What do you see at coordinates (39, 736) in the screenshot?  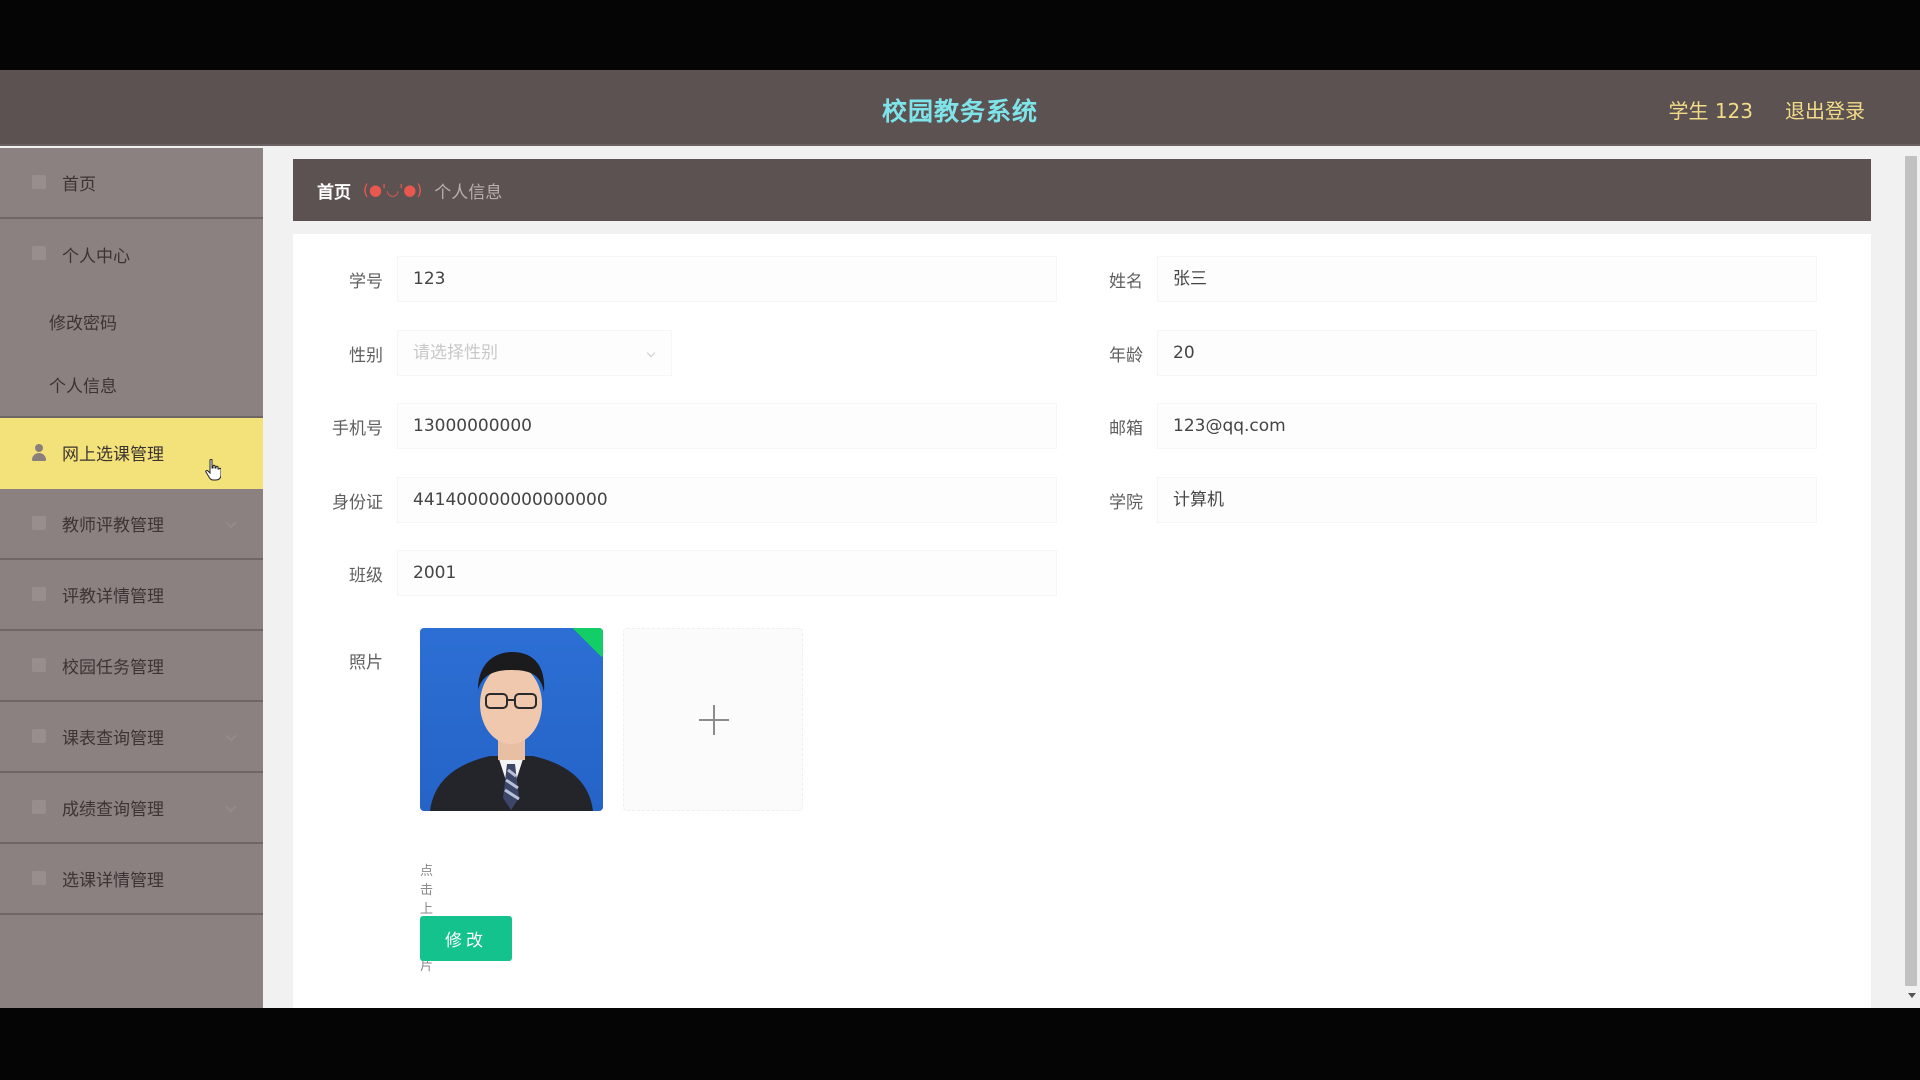 I see `timetable-icon` at bounding box center [39, 736].